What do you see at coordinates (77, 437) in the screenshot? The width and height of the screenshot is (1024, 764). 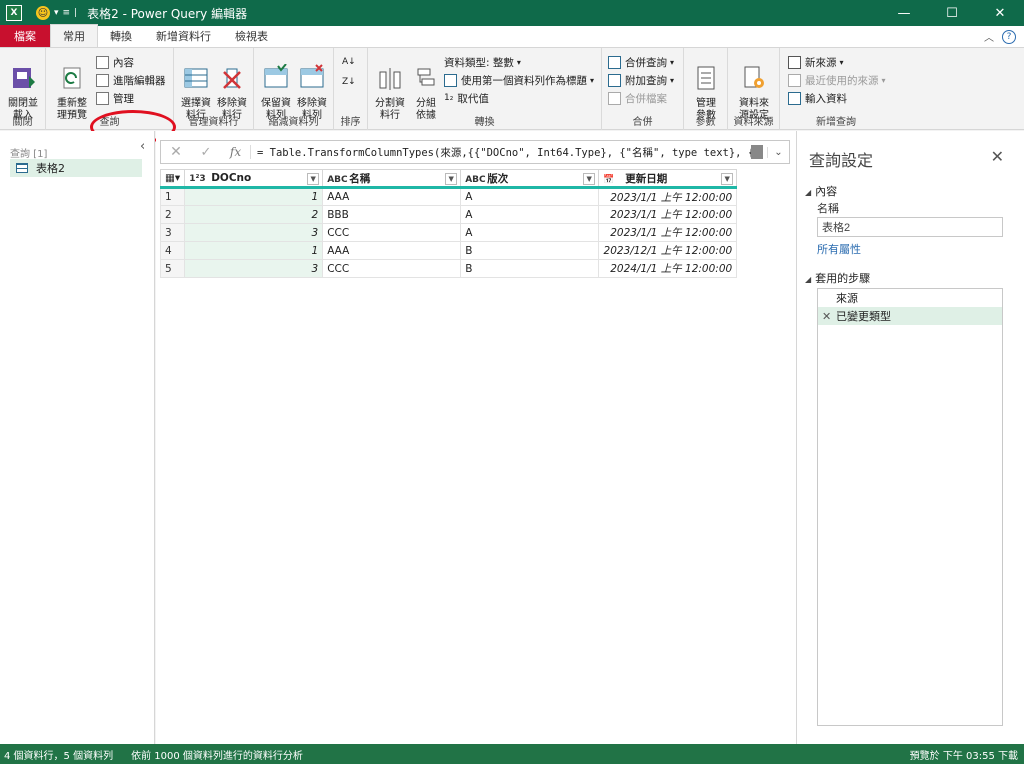 I see `queries-pane: 查詢 [1] ‹ 表格2` at bounding box center [77, 437].